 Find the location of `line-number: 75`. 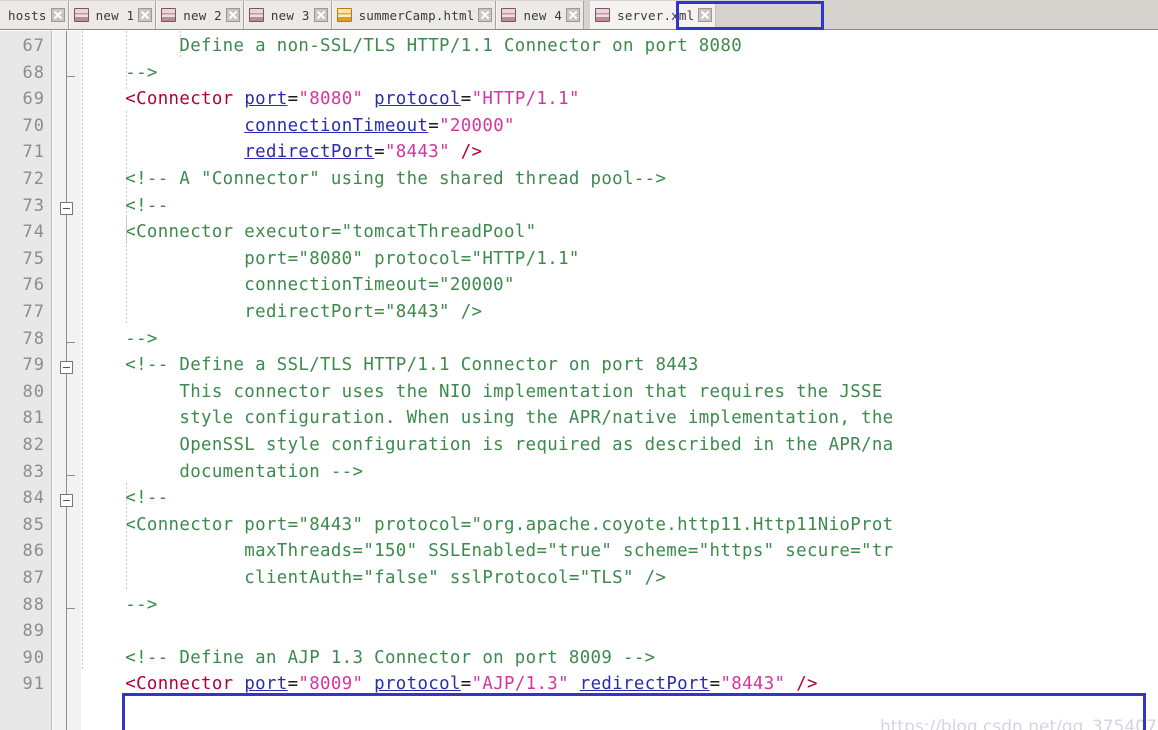

line-number: 75 is located at coordinates (33, 258).